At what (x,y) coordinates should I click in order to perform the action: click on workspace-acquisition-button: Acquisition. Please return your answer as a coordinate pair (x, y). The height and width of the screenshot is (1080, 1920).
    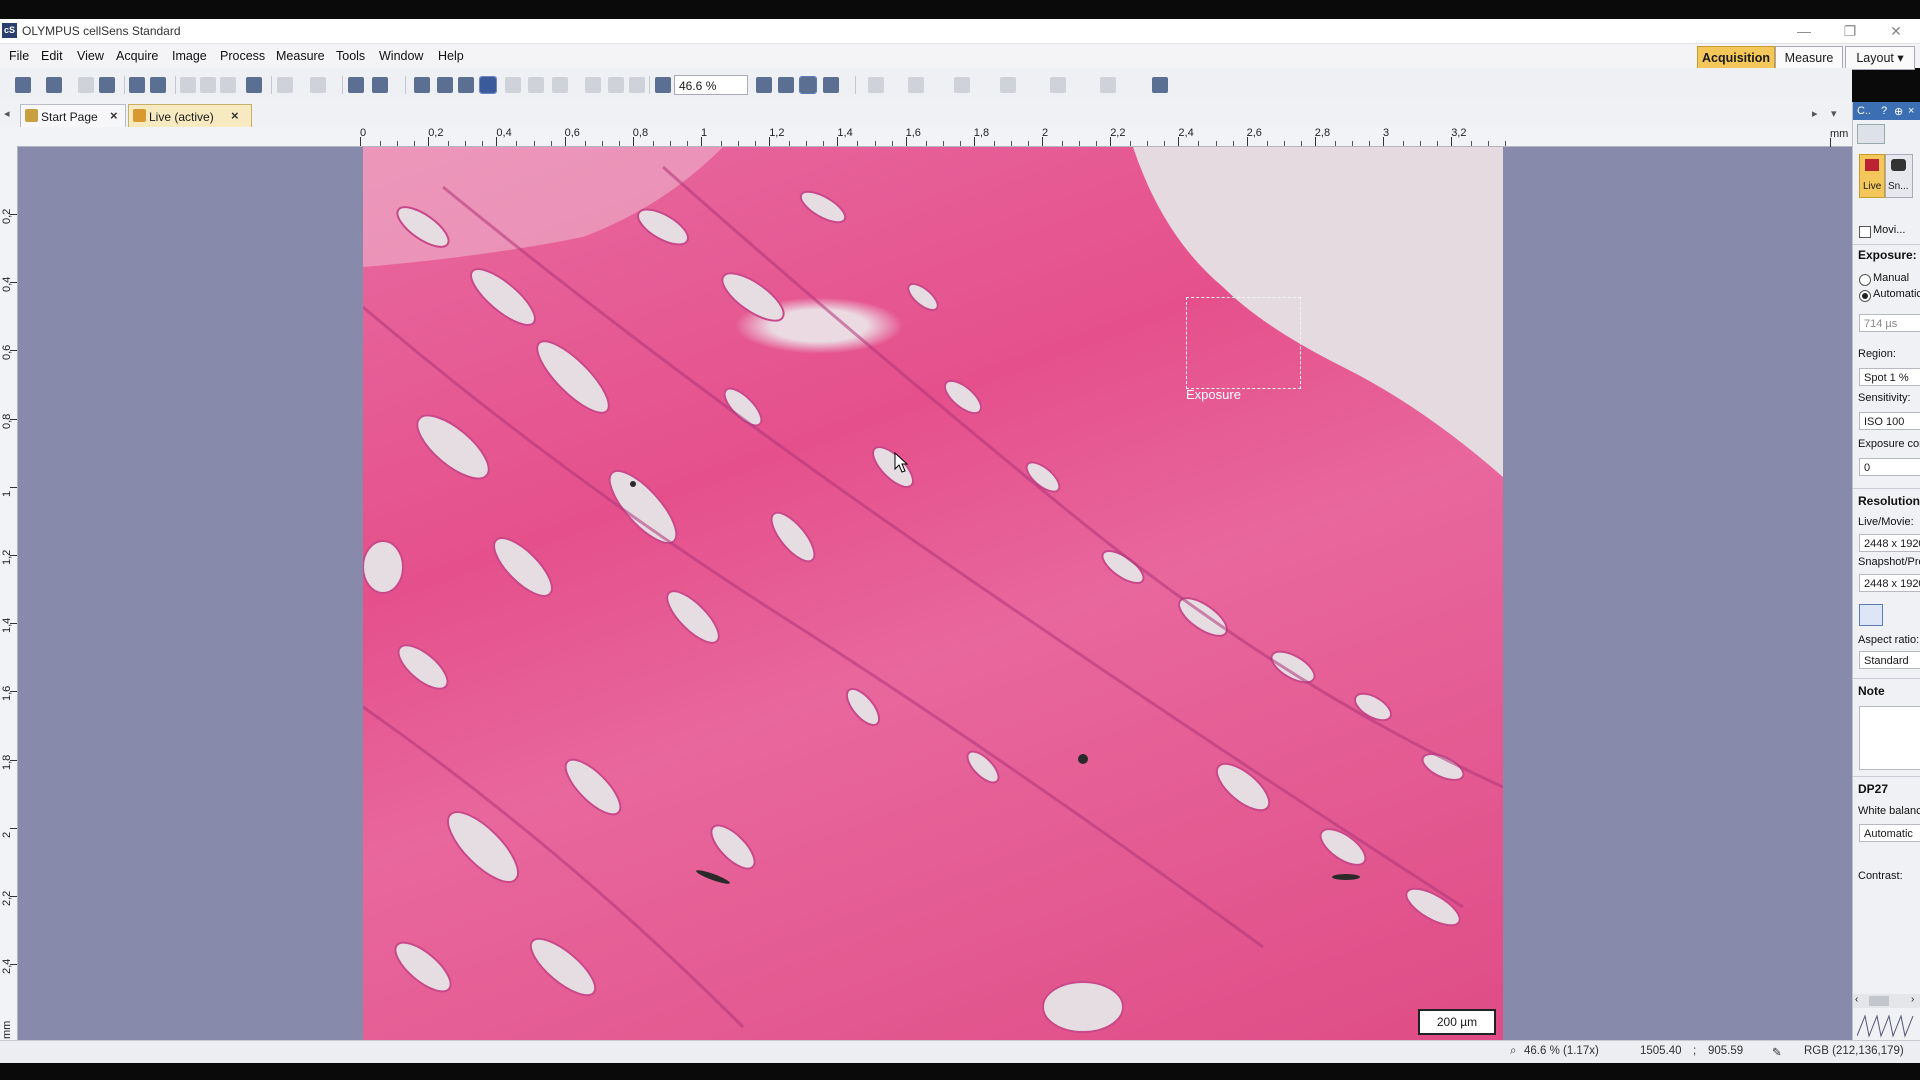
    Looking at the image, I should click on (1736, 58).